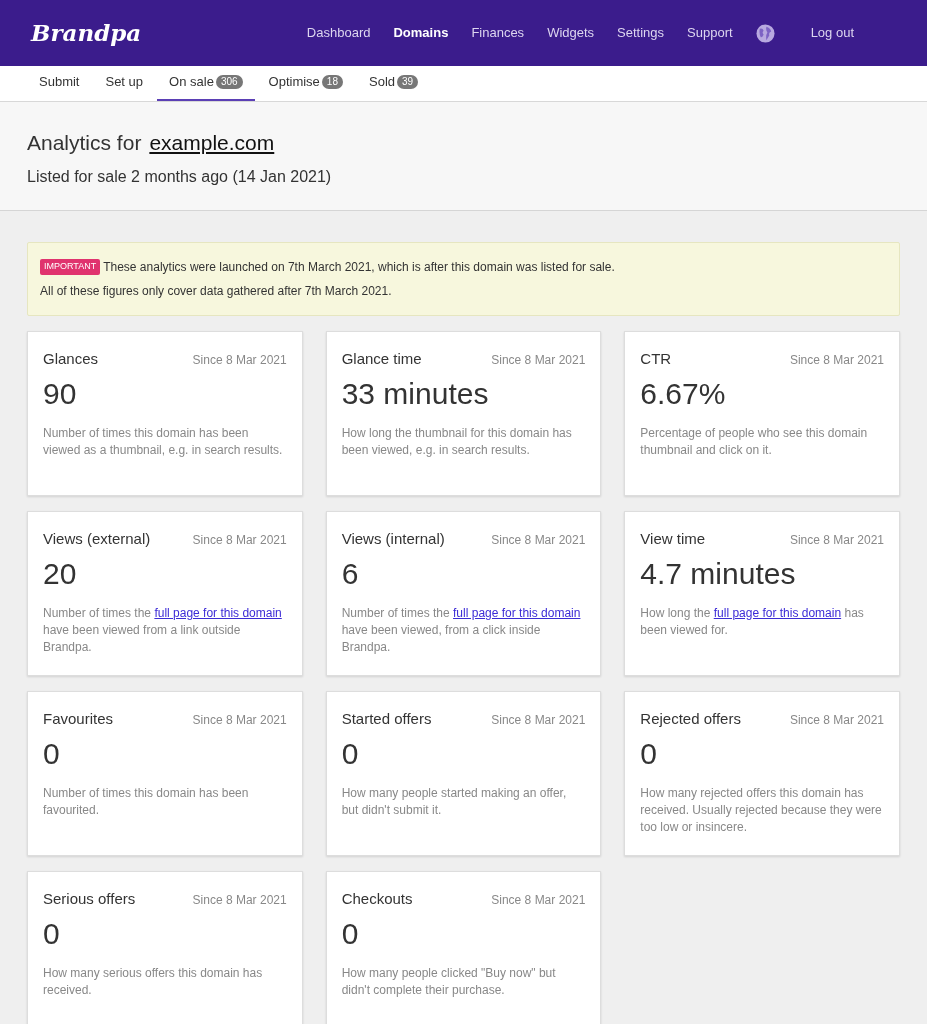  I want to click on stat-value: 33 minutes, so click(415, 393).